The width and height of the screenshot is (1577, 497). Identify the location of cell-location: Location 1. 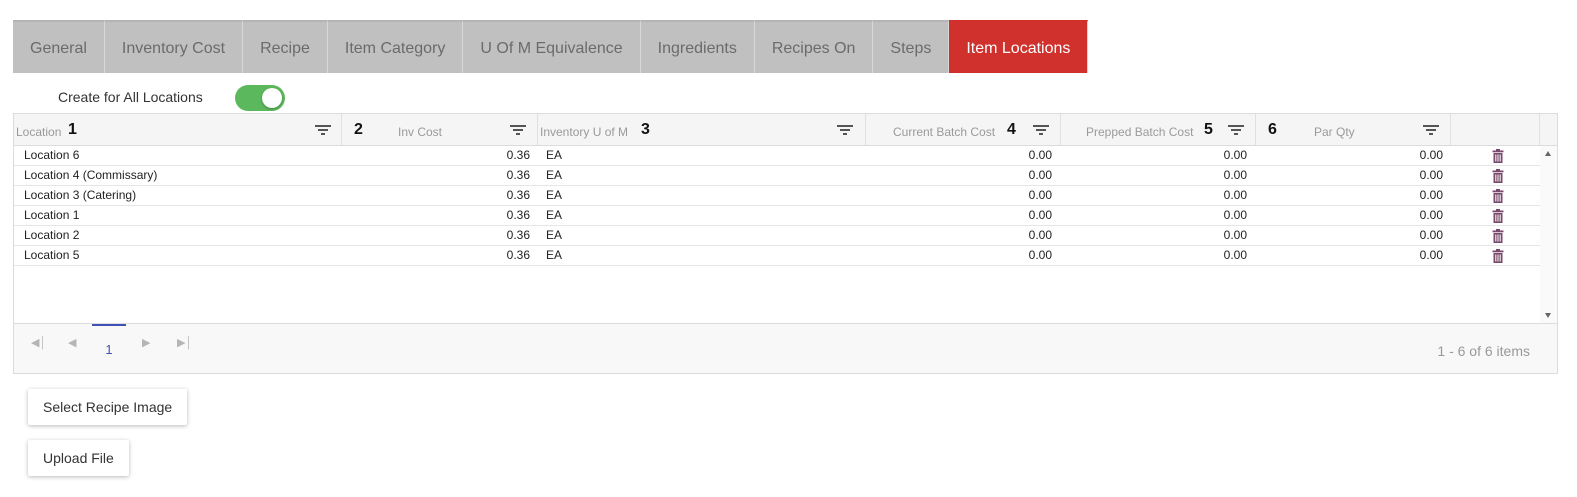
(52, 215).